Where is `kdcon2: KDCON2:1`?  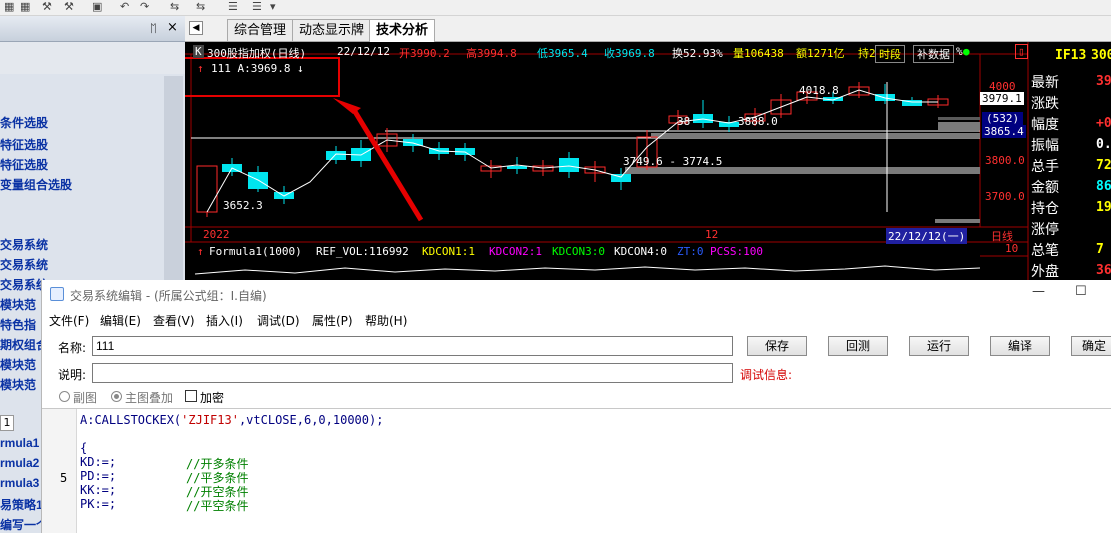 kdcon2: KDCON2:1 is located at coordinates (515, 251).